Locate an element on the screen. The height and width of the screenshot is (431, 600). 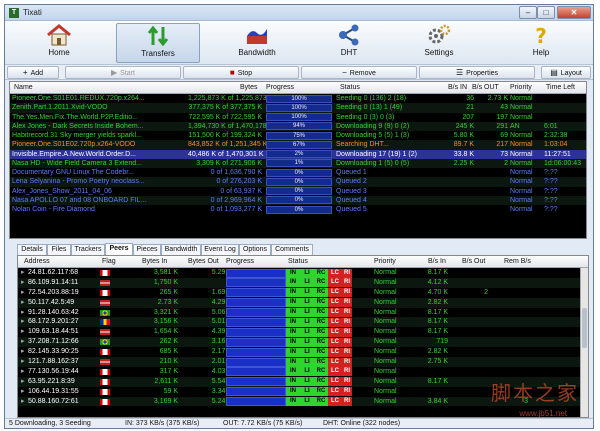
col-peer-bin: B/s In is located at coordinates (437, 261).